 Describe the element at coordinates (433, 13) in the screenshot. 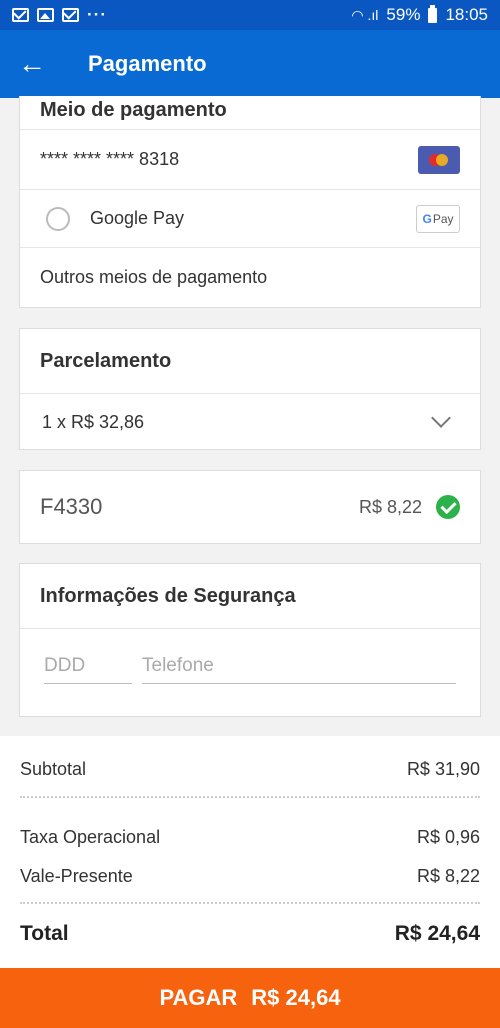

I see `battery-icon` at that location.